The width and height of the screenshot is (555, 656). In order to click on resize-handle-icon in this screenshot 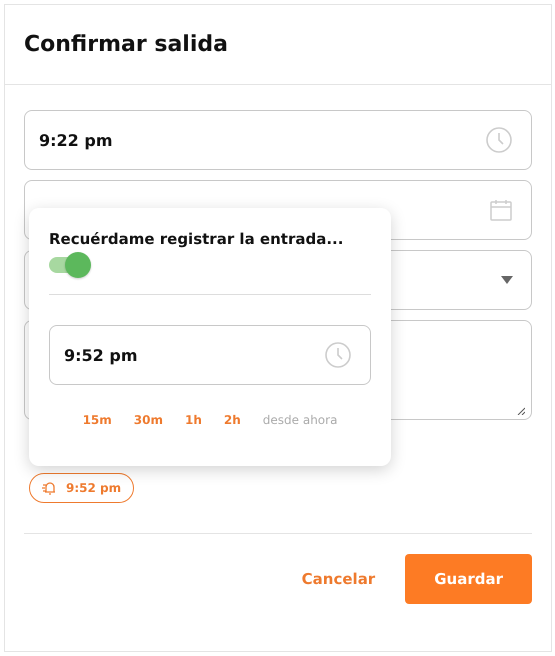, I will do `click(521, 411)`.